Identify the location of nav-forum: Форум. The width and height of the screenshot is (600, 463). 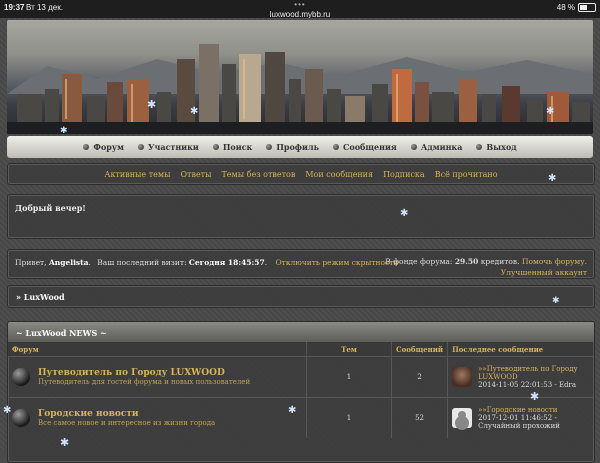
(103, 147).